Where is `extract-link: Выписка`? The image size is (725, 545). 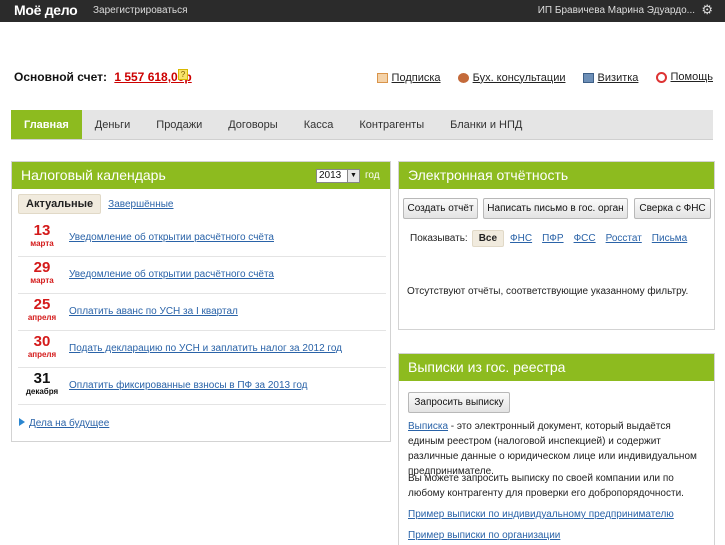
extract-link: Выписка is located at coordinates (428, 426).